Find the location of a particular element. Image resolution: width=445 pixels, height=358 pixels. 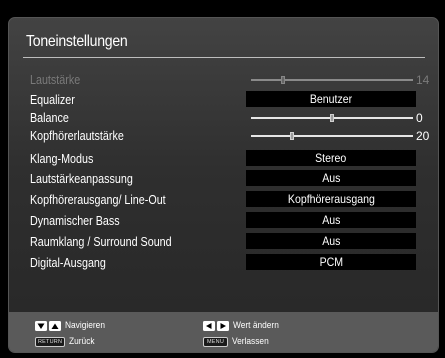

menu-row-label: Lautstärke is located at coordinates (55, 80).